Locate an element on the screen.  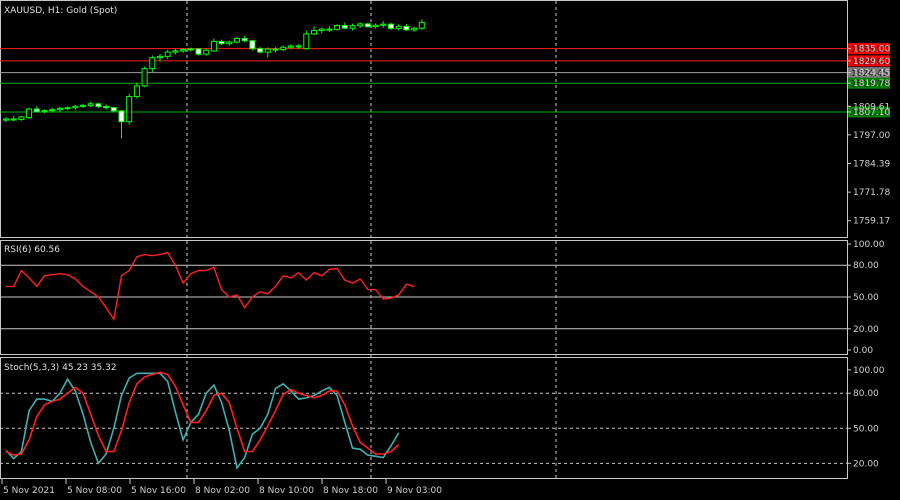
time-tick-label: 8 Nov 10:00 is located at coordinates (286, 491).